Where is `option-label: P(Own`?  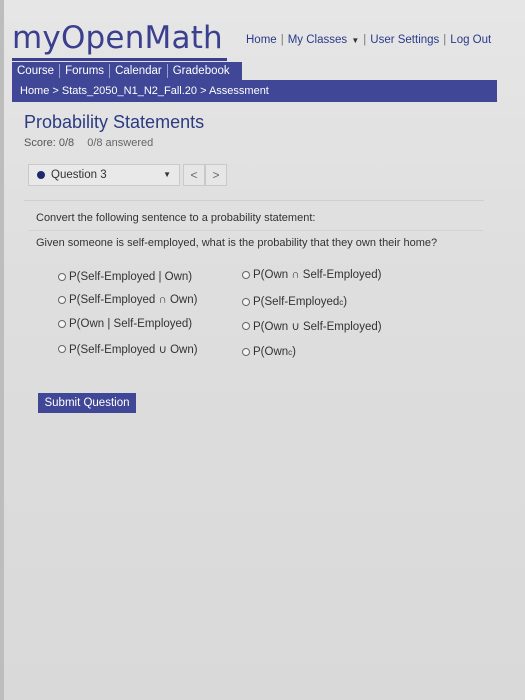
option-label: P(Own is located at coordinates (271, 352).